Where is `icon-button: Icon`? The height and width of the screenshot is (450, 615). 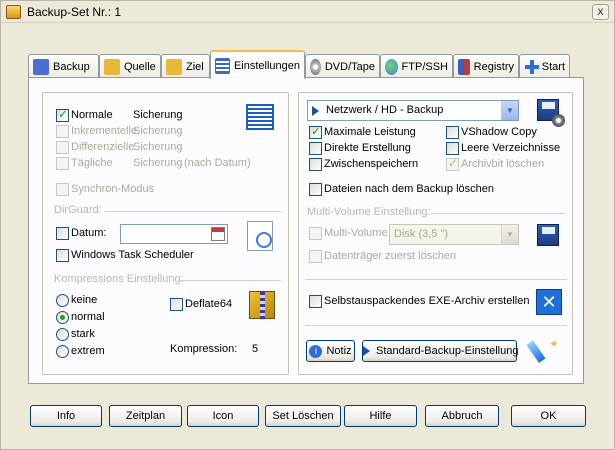
icon-button: Icon is located at coordinates (223, 416).